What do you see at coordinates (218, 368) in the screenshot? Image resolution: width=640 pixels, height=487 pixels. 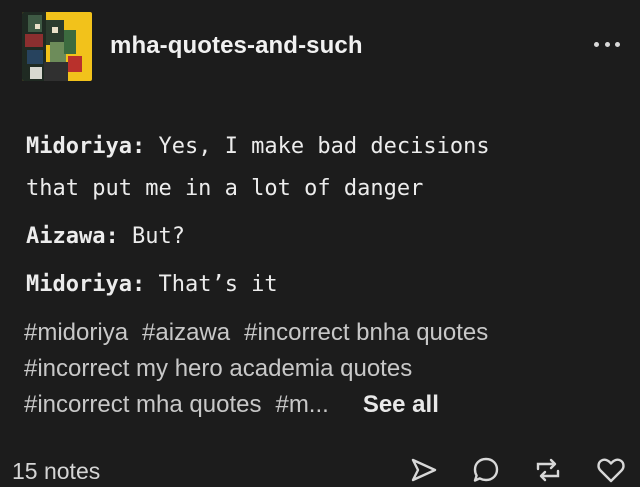 I see `tag-link: #incorrect my hero academia quotes` at bounding box center [218, 368].